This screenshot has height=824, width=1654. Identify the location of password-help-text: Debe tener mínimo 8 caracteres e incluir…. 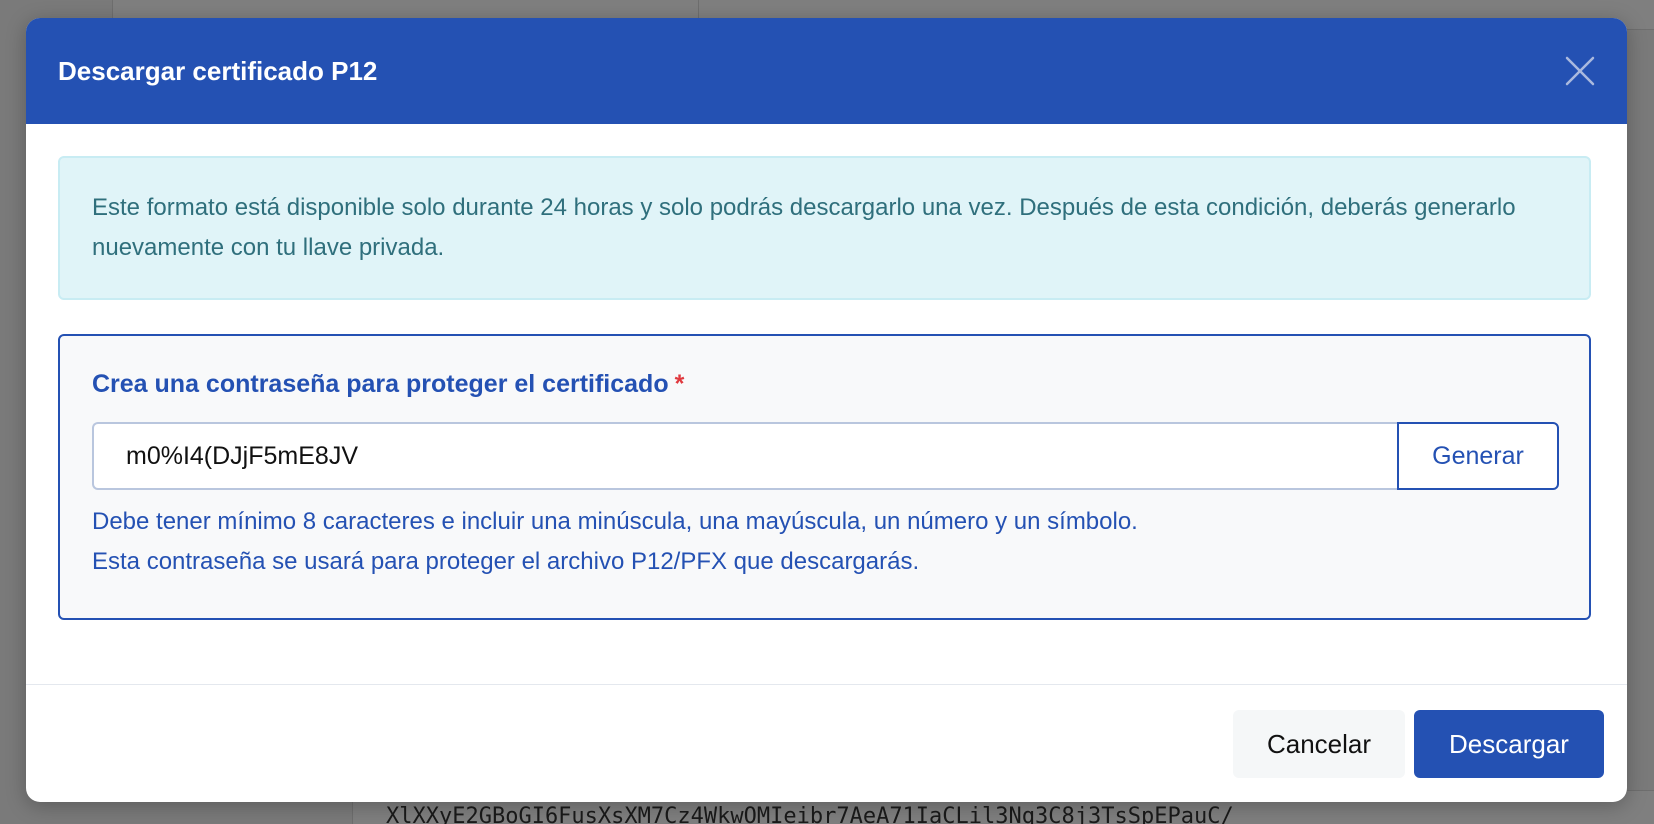
(615, 542).